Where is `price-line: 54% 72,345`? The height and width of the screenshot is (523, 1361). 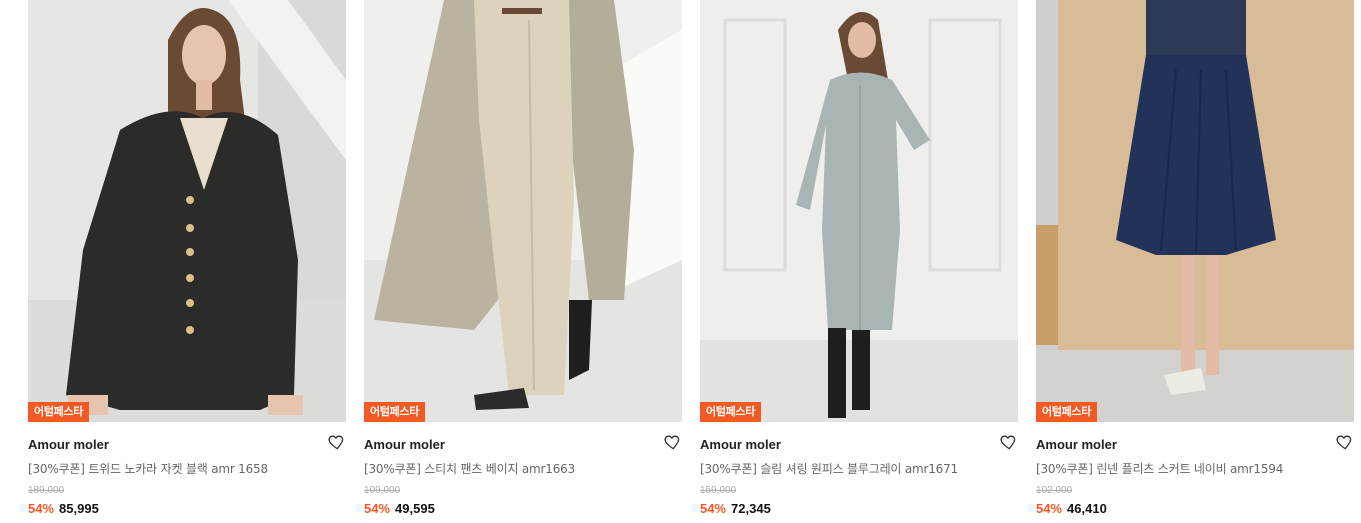 price-line: 54% 72,345 is located at coordinates (735, 508).